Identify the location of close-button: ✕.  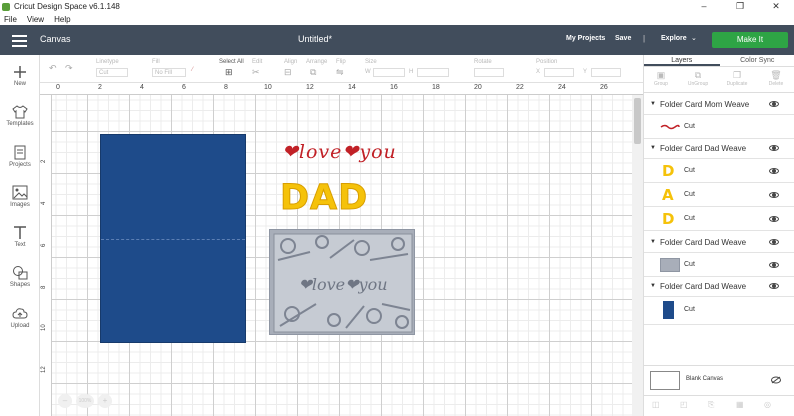
(776, 6).